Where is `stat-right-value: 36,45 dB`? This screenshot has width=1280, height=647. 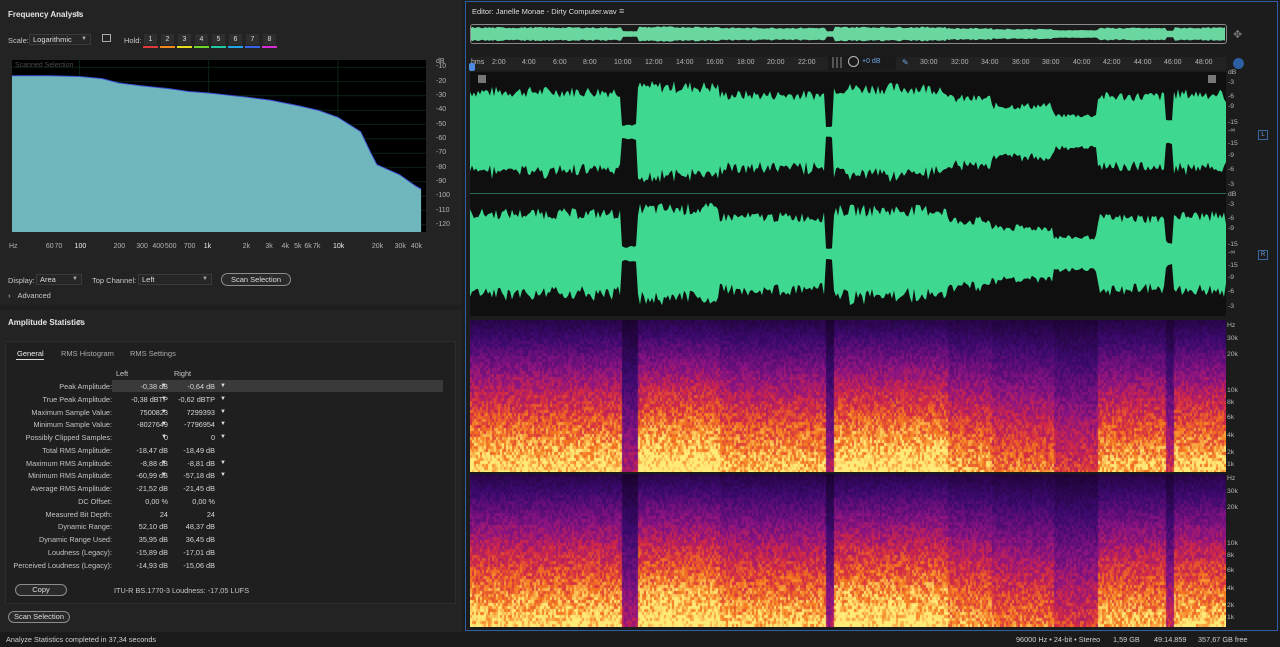 stat-right-value: 36,45 dB is located at coordinates (200, 539).